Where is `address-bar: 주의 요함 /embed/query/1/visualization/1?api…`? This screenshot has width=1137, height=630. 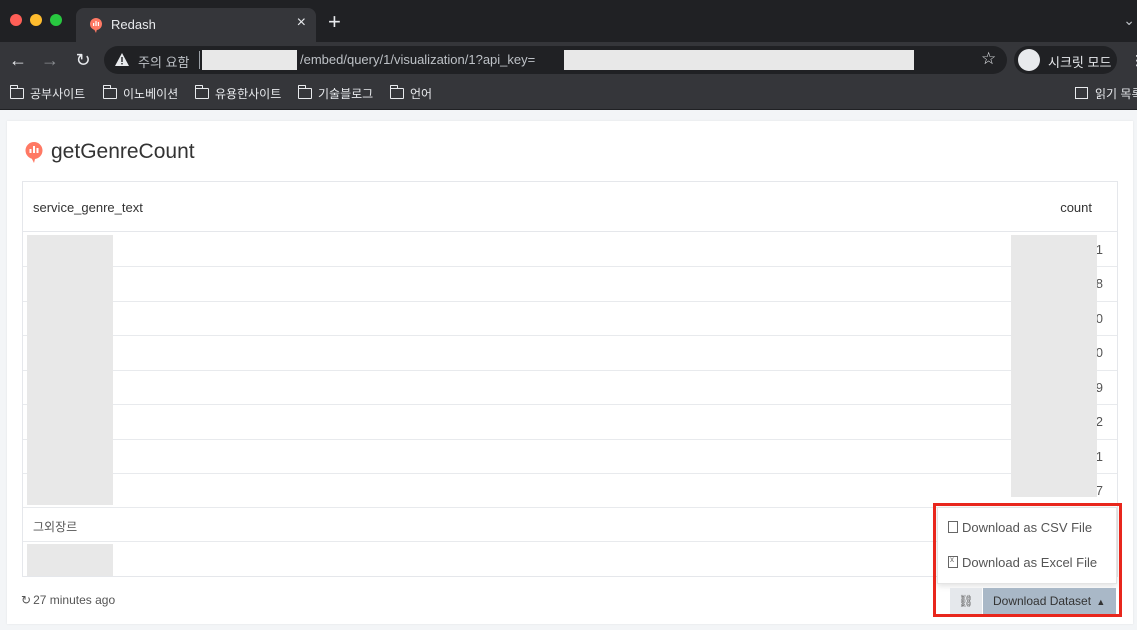
address-bar: 주의 요함 /embed/query/1/visualization/1?api… is located at coordinates (555, 60).